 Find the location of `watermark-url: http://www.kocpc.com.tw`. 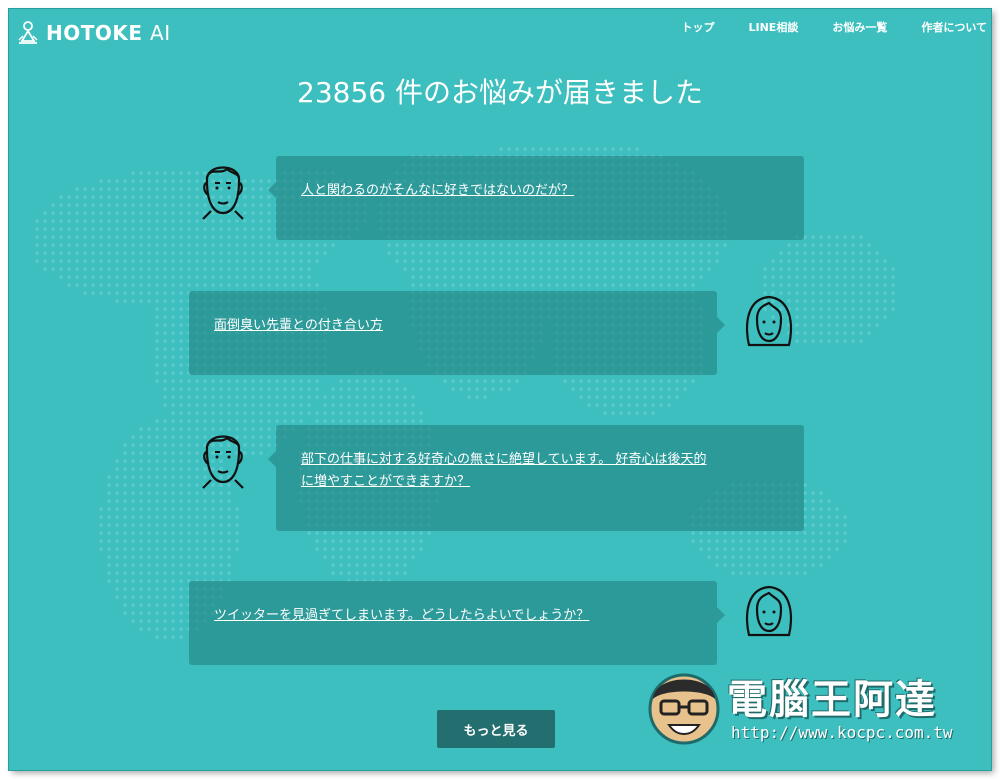

watermark-url: http://www.kocpc.com.tw is located at coordinates (842, 732).